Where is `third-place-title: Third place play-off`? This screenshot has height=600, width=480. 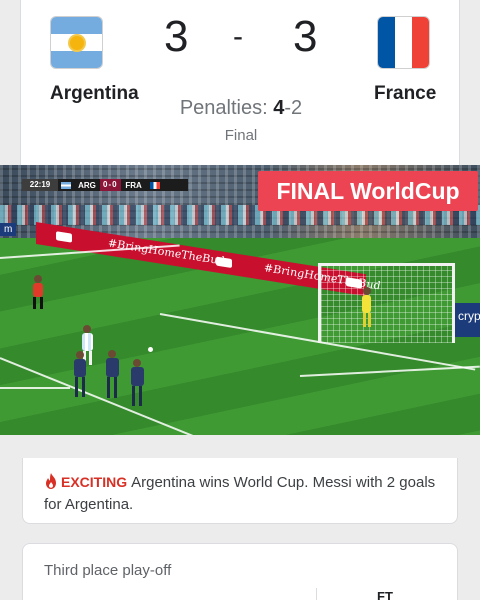
third-place-title: Third place play-off is located at coordinates (108, 570).